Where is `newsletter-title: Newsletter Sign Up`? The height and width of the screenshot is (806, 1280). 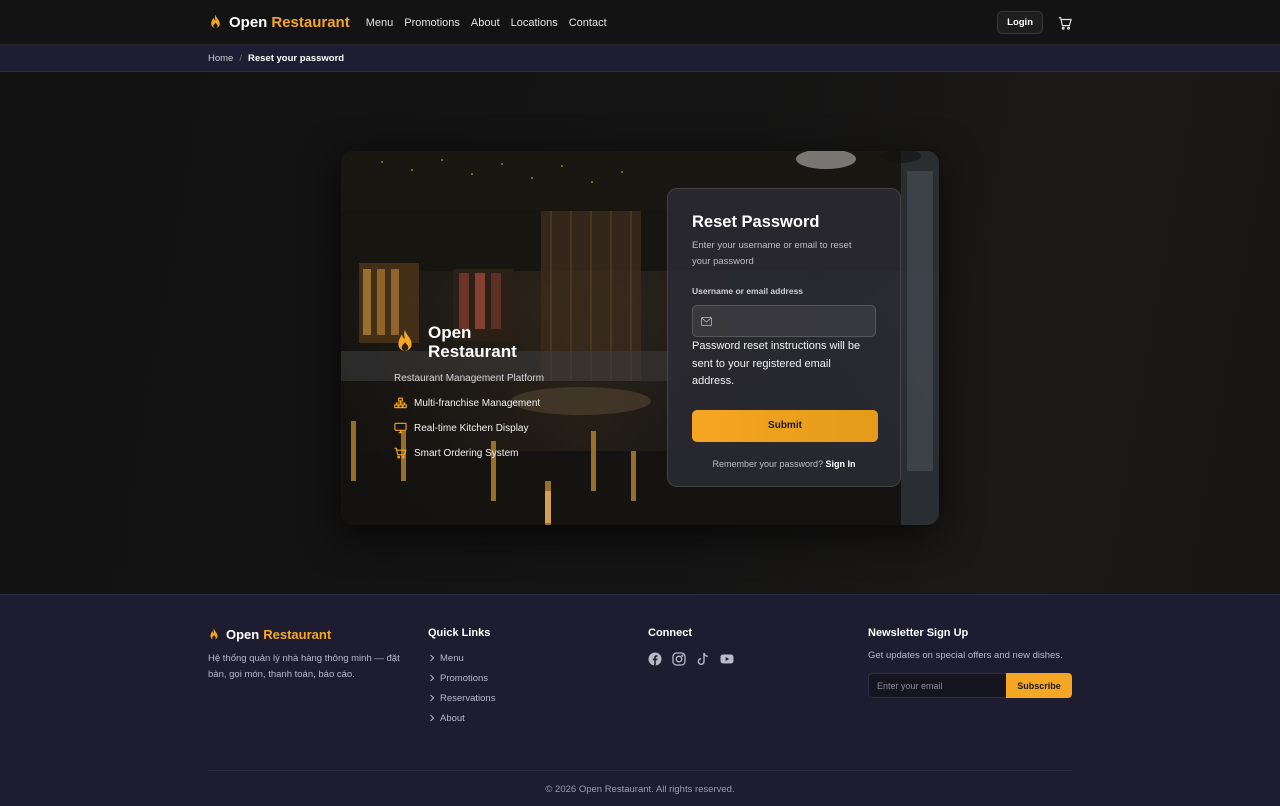 newsletter-title: Newsletter Sign Up is located at coordinates (918, 633).